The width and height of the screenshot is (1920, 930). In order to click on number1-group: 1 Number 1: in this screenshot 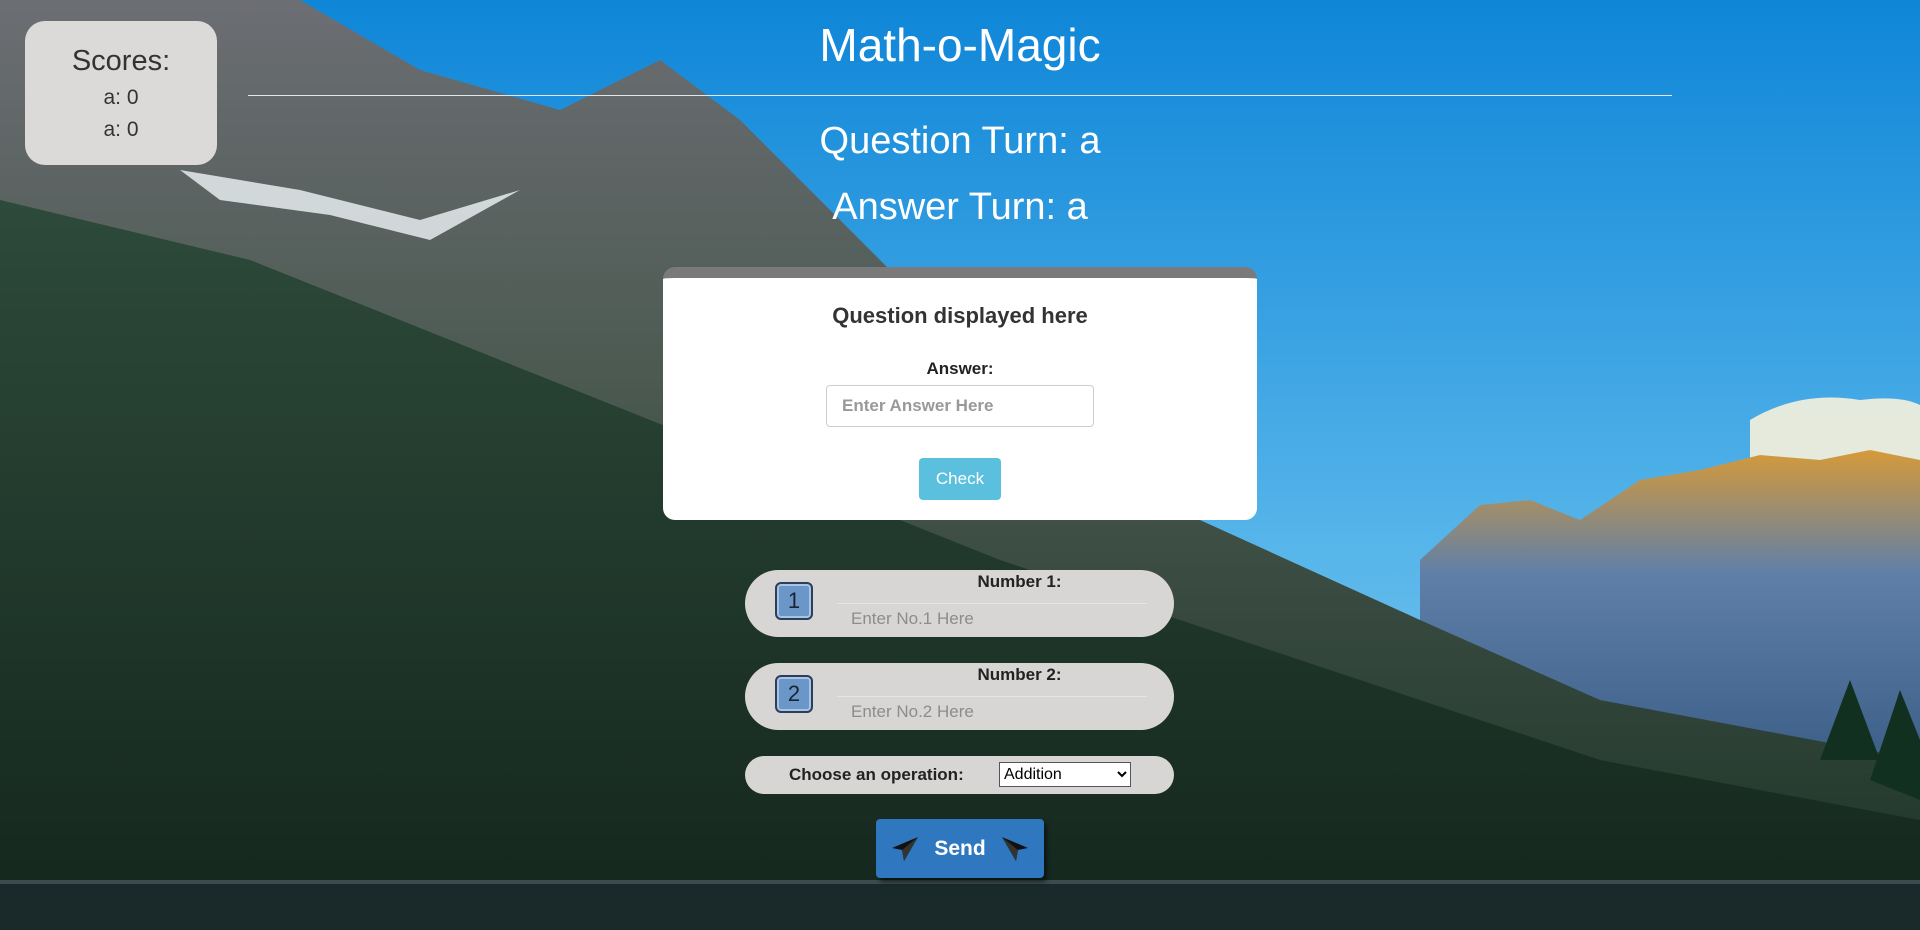, I will do `click(959, 603)`.